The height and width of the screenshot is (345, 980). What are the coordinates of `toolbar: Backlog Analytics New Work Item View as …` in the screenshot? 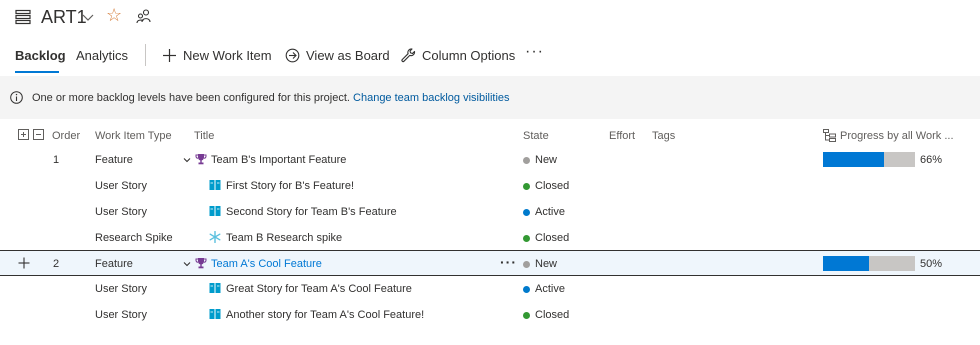 It's located at (490, 55).